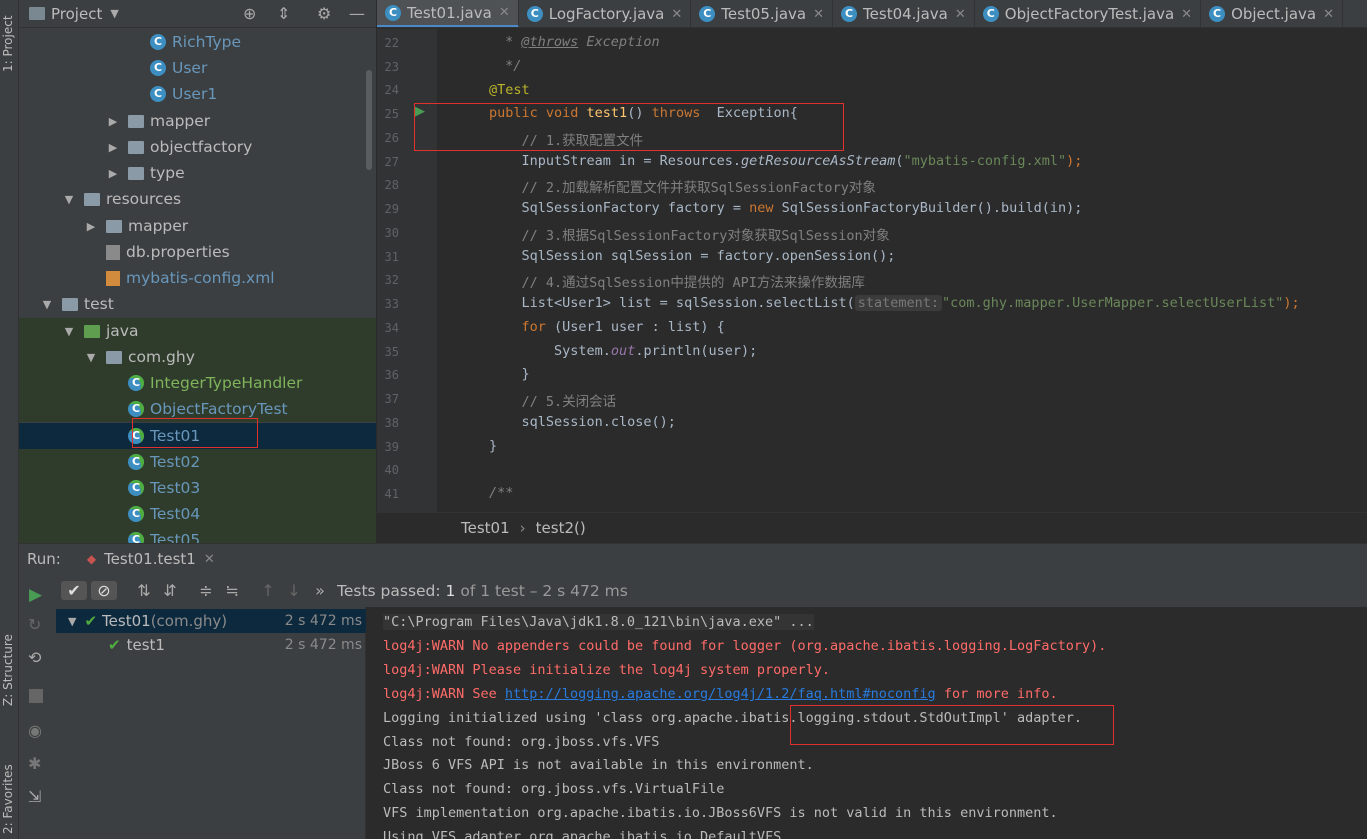 This screenshot has height=839, width=1367. What do you see at coordinates (323, 645) in the screenshot?
I see `test-case-time: 2 s 472 ms` at bounding box center [323, 645].